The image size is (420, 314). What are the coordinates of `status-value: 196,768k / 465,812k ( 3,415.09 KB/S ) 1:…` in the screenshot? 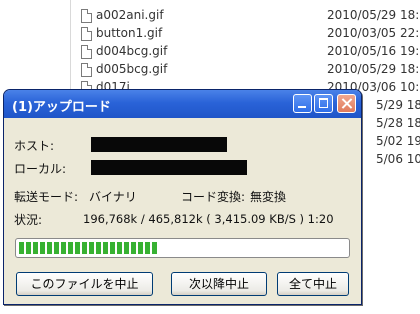 It's located at (208, 219).